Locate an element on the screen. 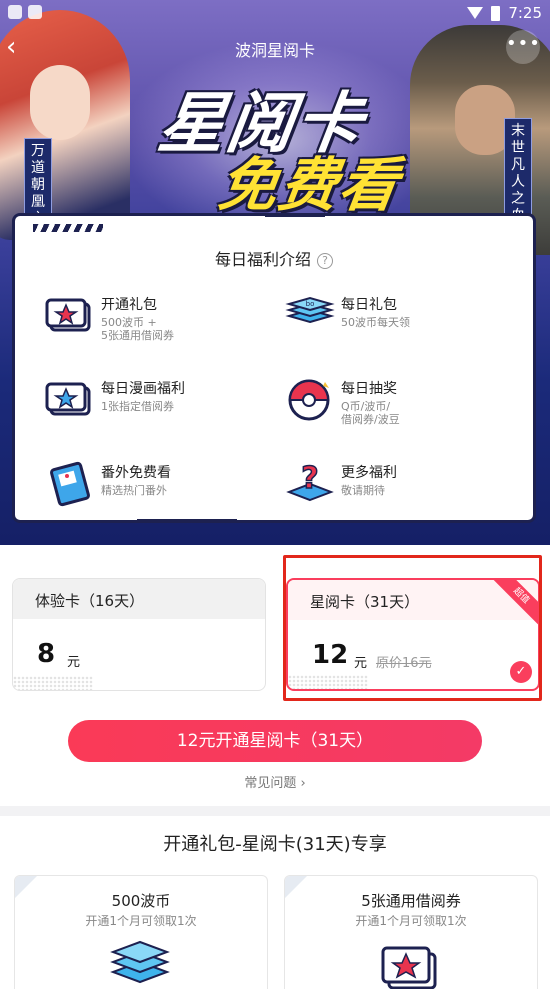  plan-price: 8 is located at coordinates (46, 654).